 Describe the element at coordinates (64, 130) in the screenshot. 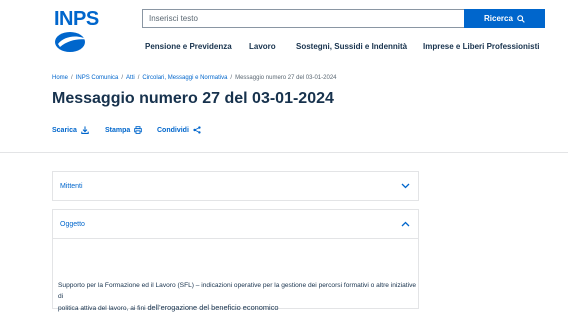

I see `download-label: Scarica` at that location.